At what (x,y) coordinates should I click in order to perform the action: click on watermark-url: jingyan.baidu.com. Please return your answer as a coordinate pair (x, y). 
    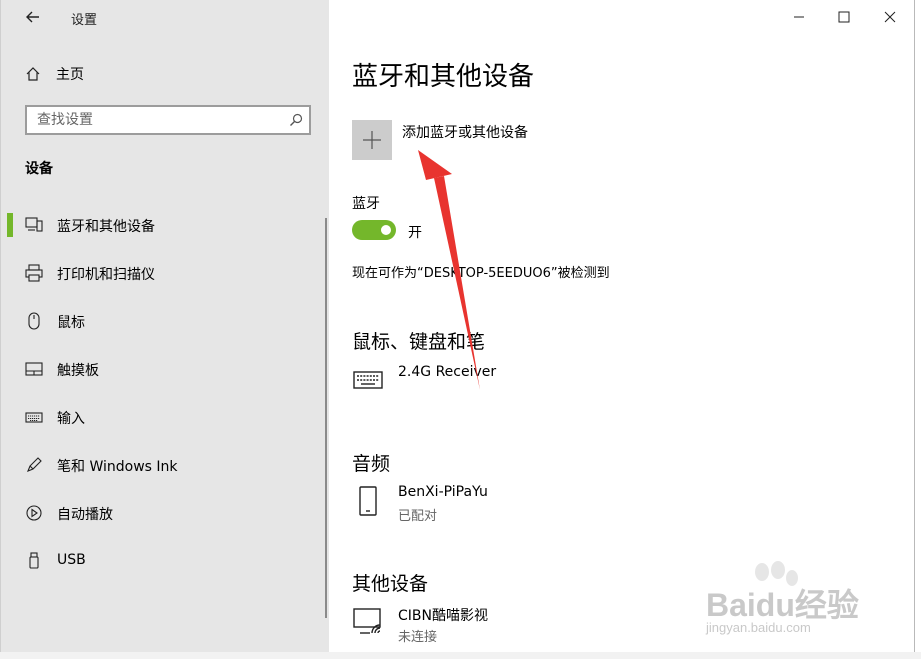
    Looking at the image, I should click on (758, 627).